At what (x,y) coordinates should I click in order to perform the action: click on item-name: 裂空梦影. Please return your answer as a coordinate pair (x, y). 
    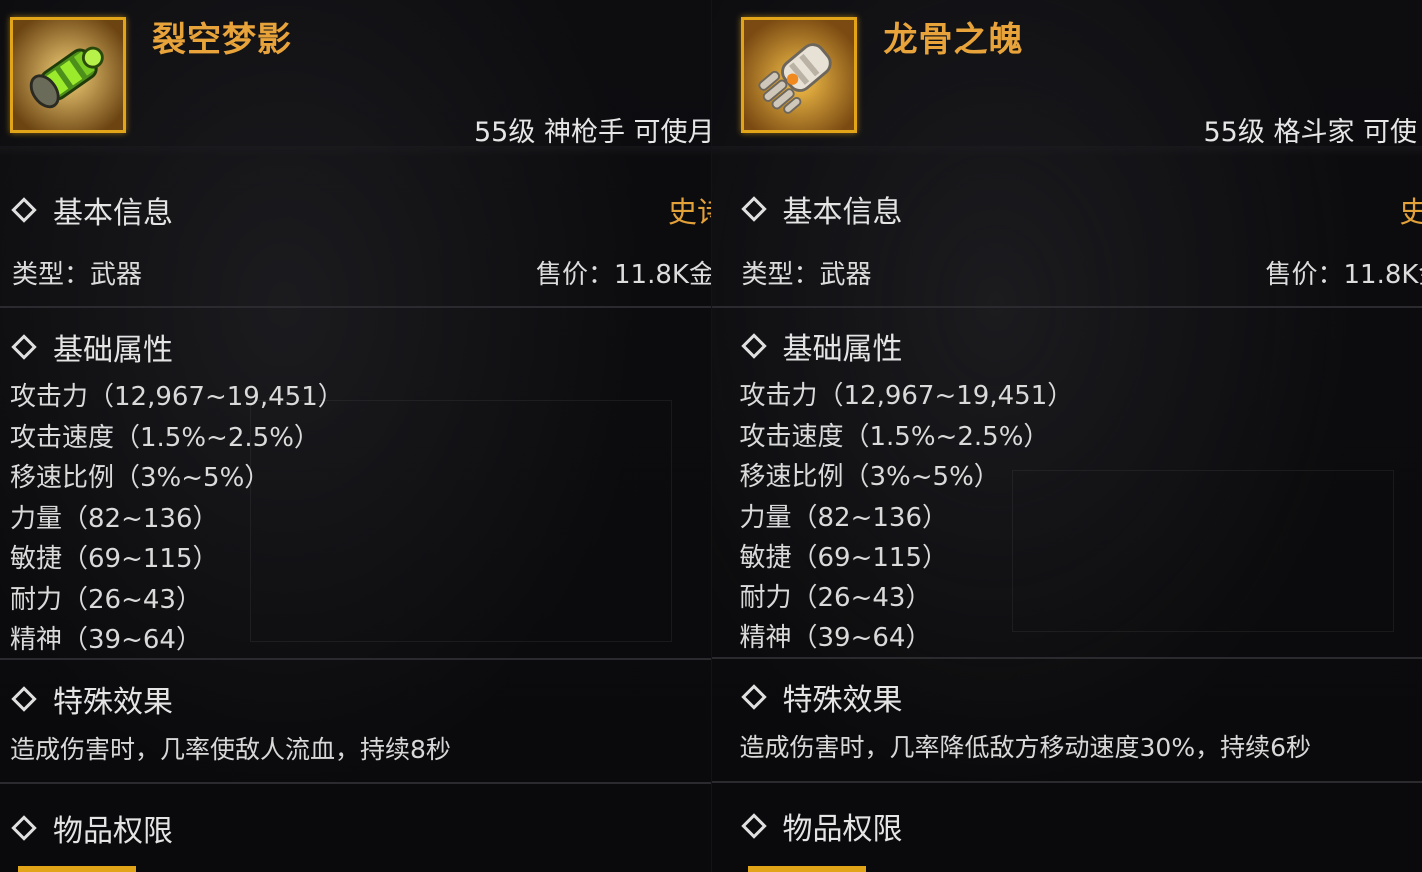
    Looking at the image, I should click on (222, 40).